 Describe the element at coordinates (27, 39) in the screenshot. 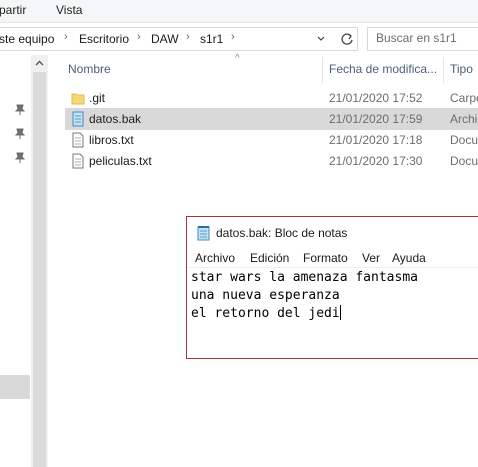

I see `breadcrumb-este-equipo: ste equipo` at that location.